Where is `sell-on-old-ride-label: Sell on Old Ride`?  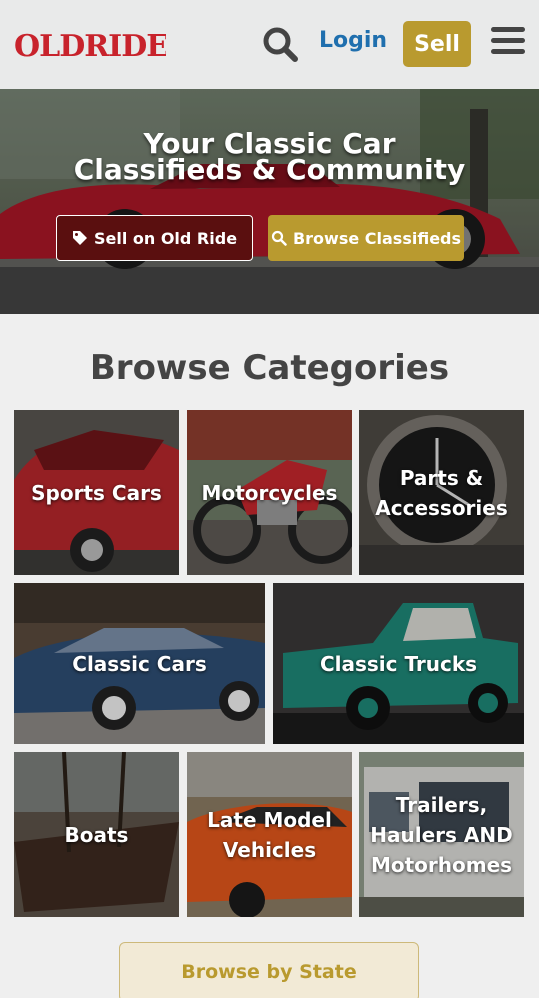
sell-on-old-ride-label: Sell on Old Ride is located at coordinates (165, 238).